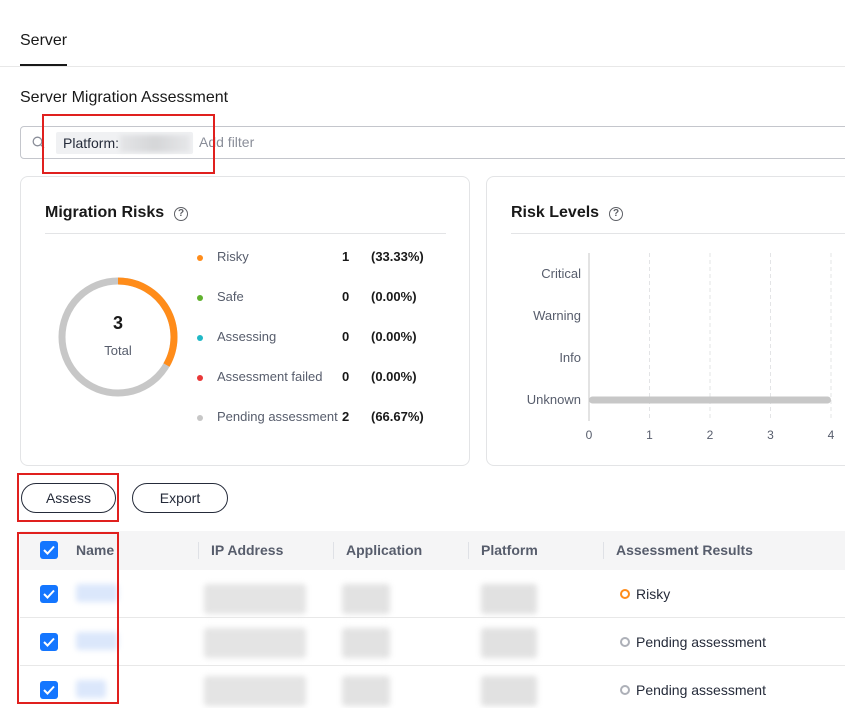  What do you see at coordinates (43, 65) in the screenshot?
I see `tab-active-indicator` at bounding box center [43, 65].